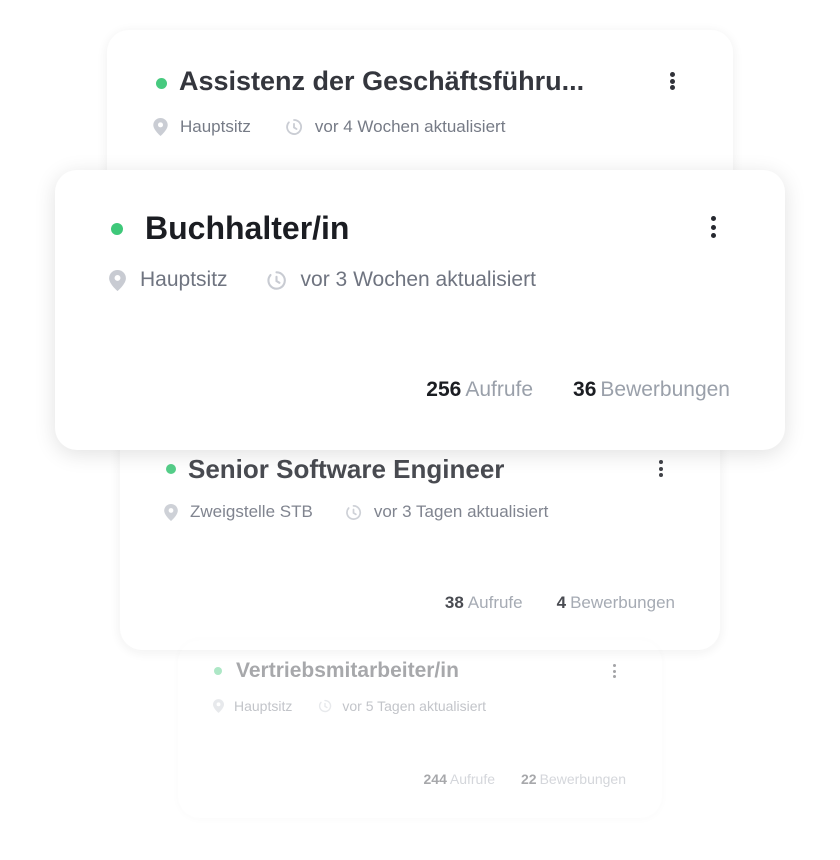  I want to click on job-meta: Hauptsitz vor 3 Wochen aktualisiert, so click(322, 280).